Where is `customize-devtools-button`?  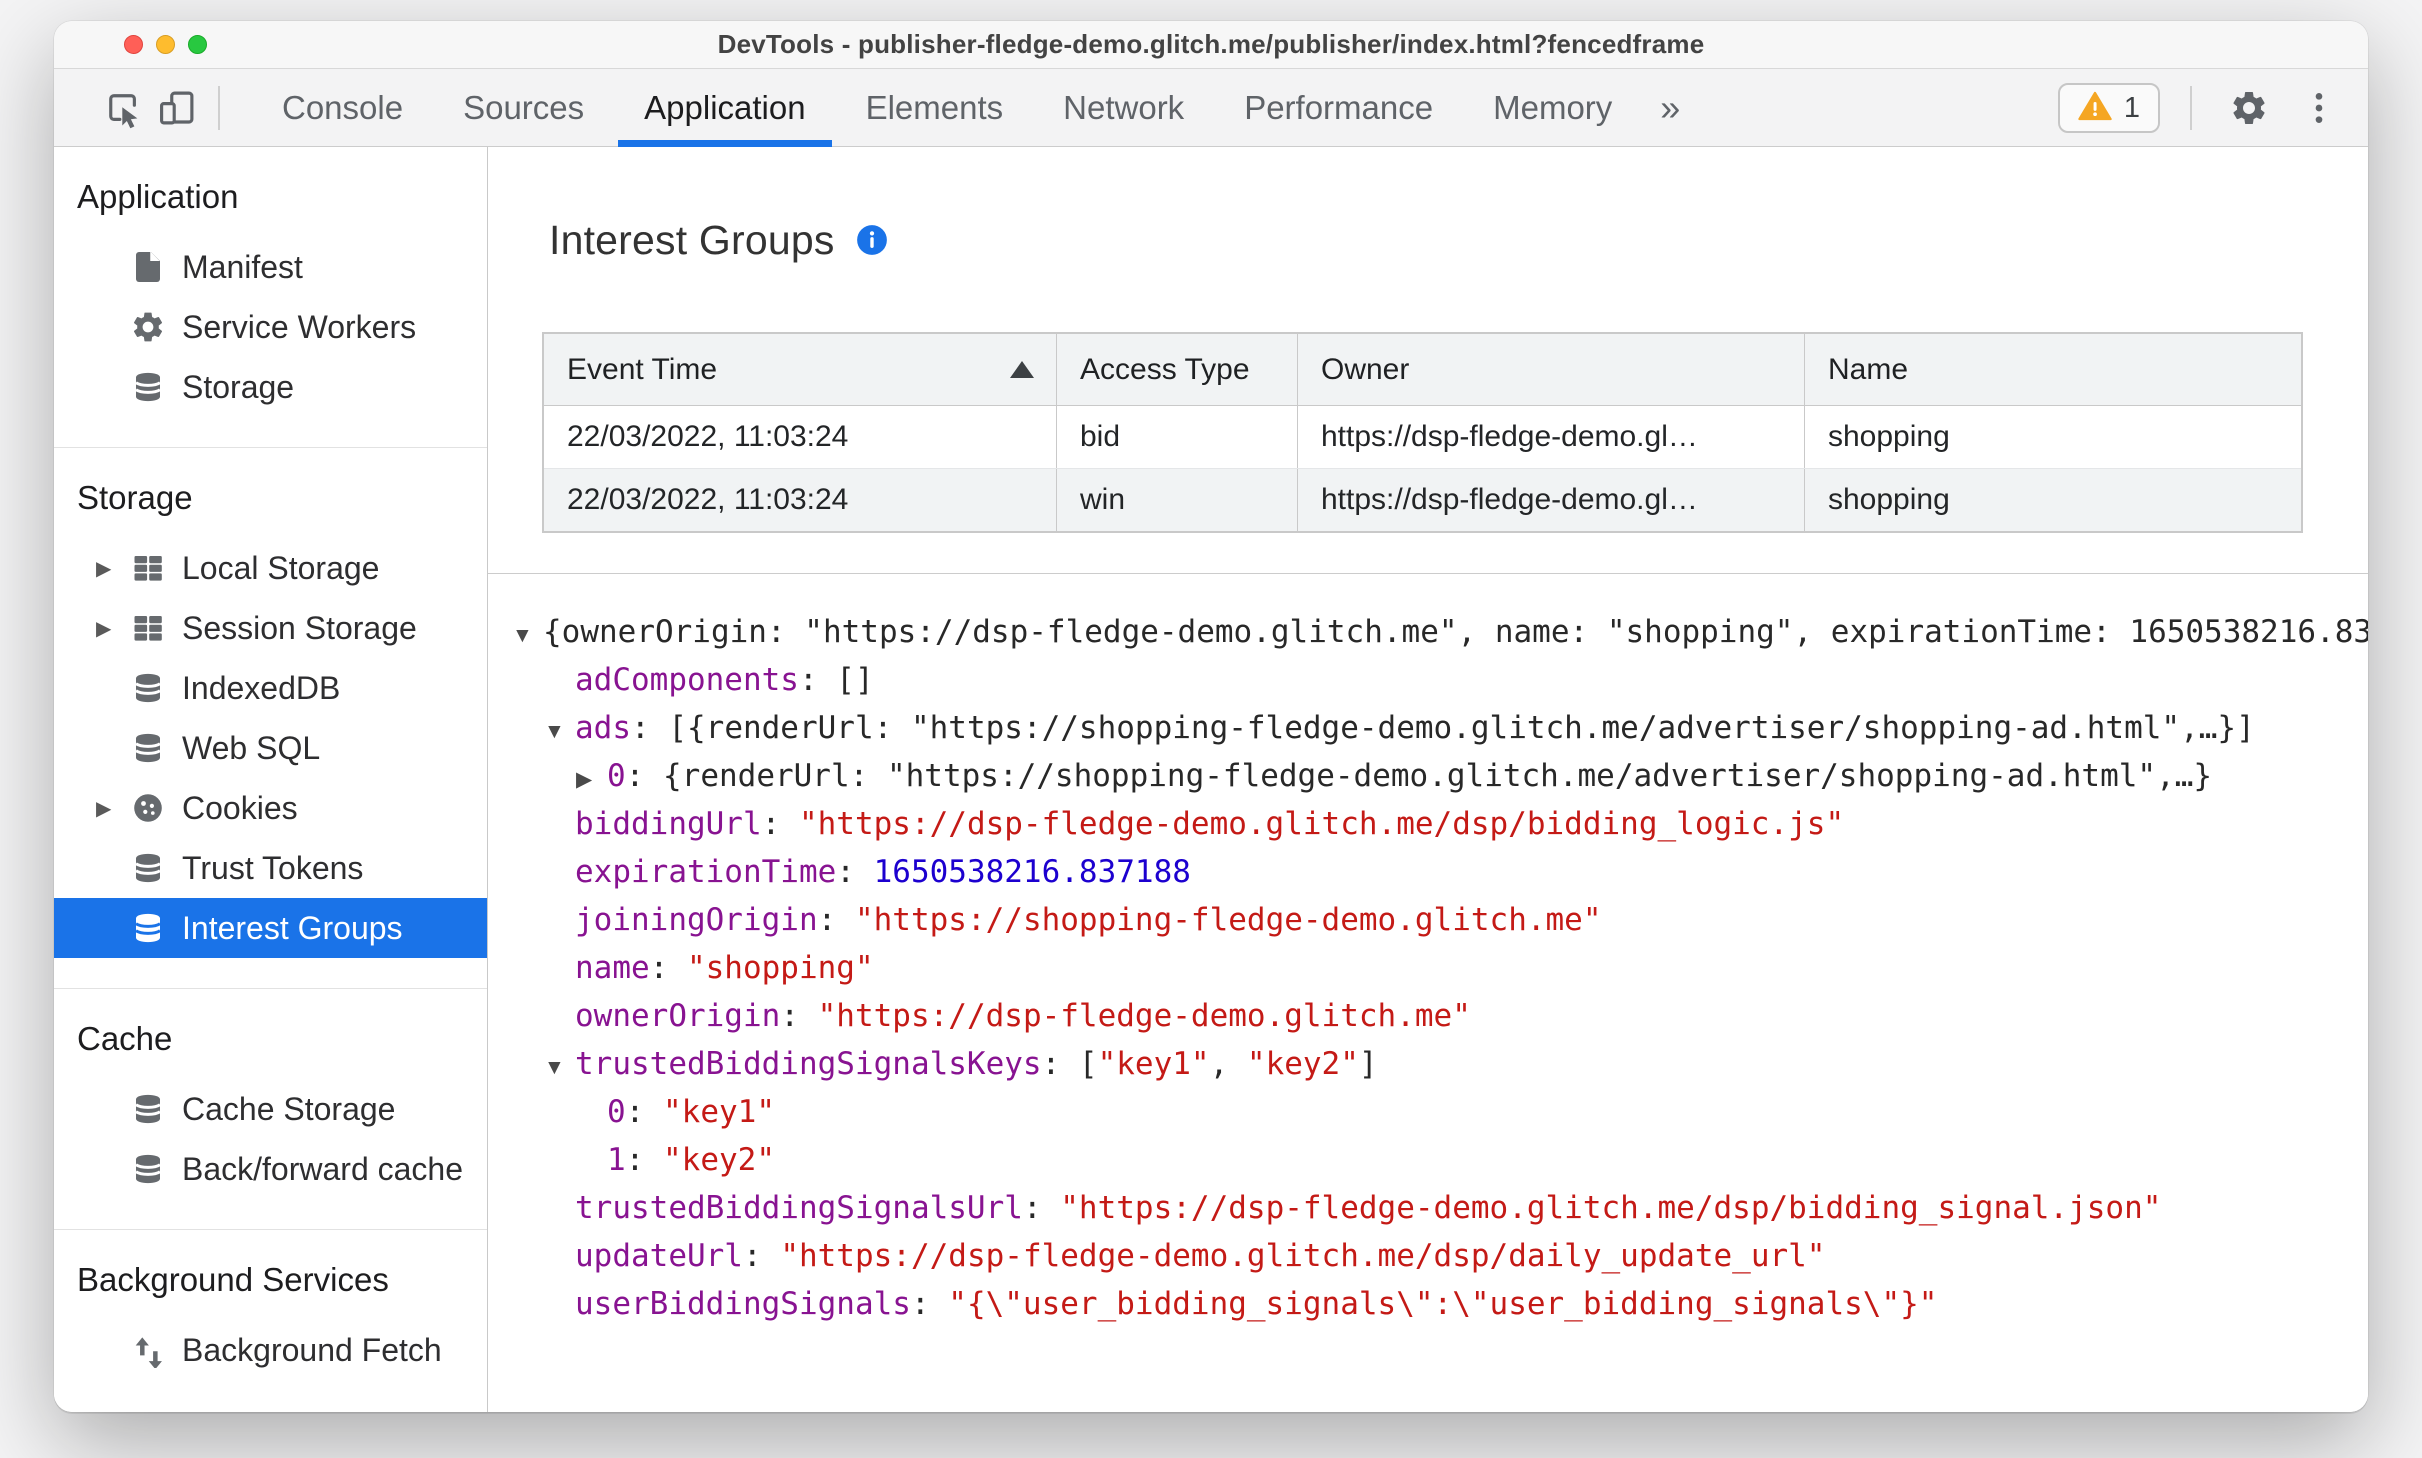 customize-devtools-button is located at coordinates (2319, 108).